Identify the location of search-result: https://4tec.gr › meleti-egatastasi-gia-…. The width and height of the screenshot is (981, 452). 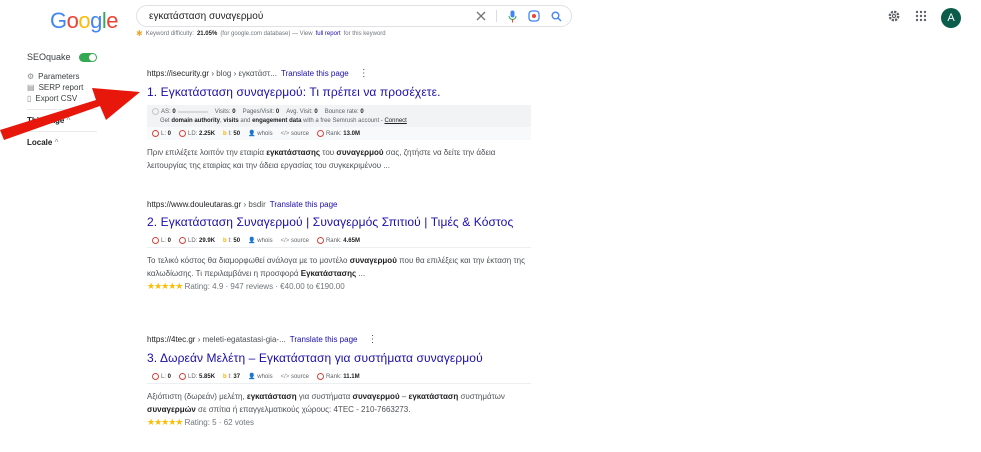
(339, 381).